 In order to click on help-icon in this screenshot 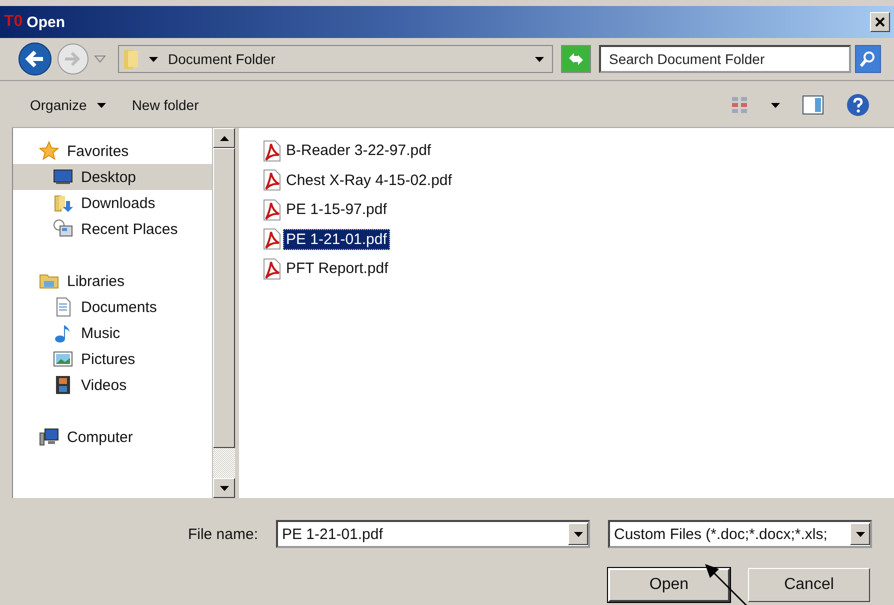, I will do `click(858, 105)`.